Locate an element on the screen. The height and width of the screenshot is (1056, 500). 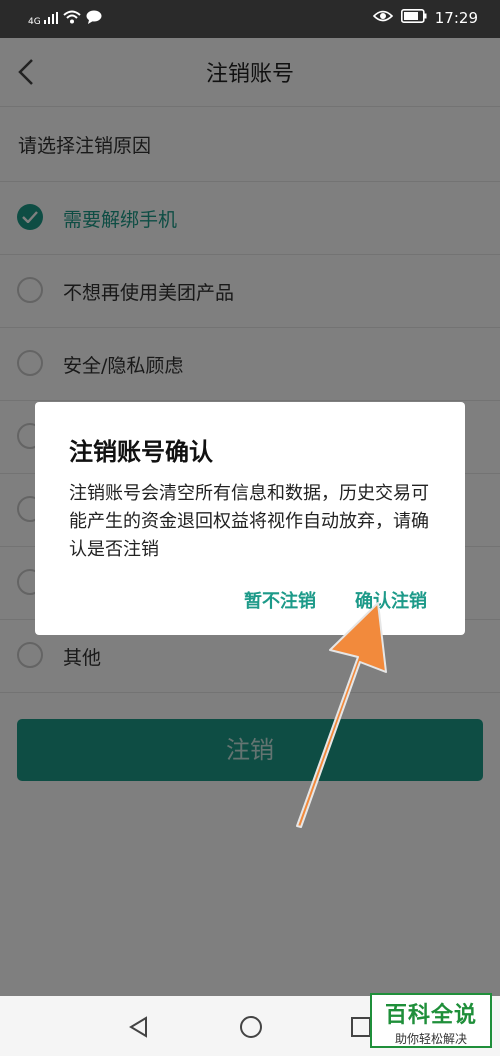
watermark-subtitle: 助你轻松解决 is located at coordinates (430, 1039).